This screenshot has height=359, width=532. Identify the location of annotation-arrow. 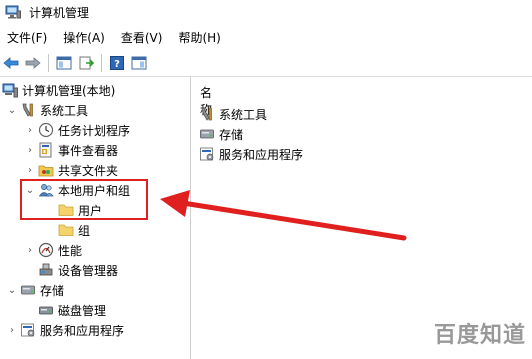
(283, 215).